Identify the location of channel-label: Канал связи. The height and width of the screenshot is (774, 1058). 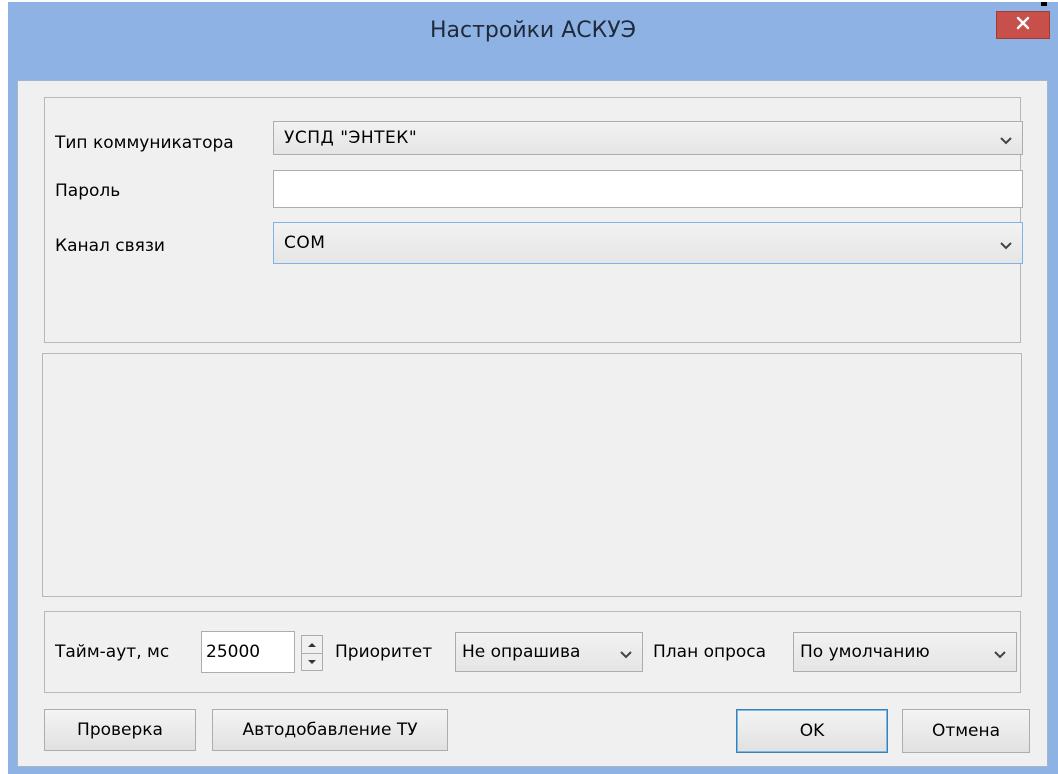
(110, 246).